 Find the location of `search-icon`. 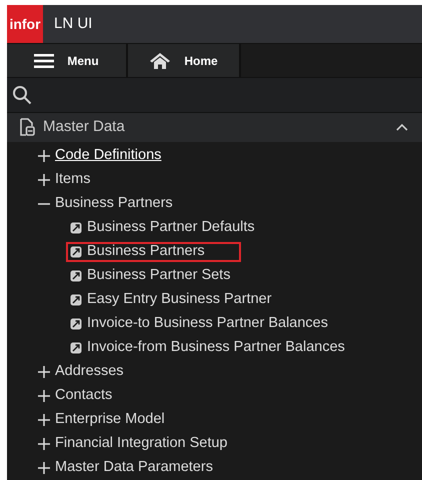

search-icon is located at coordinates (22, 94).